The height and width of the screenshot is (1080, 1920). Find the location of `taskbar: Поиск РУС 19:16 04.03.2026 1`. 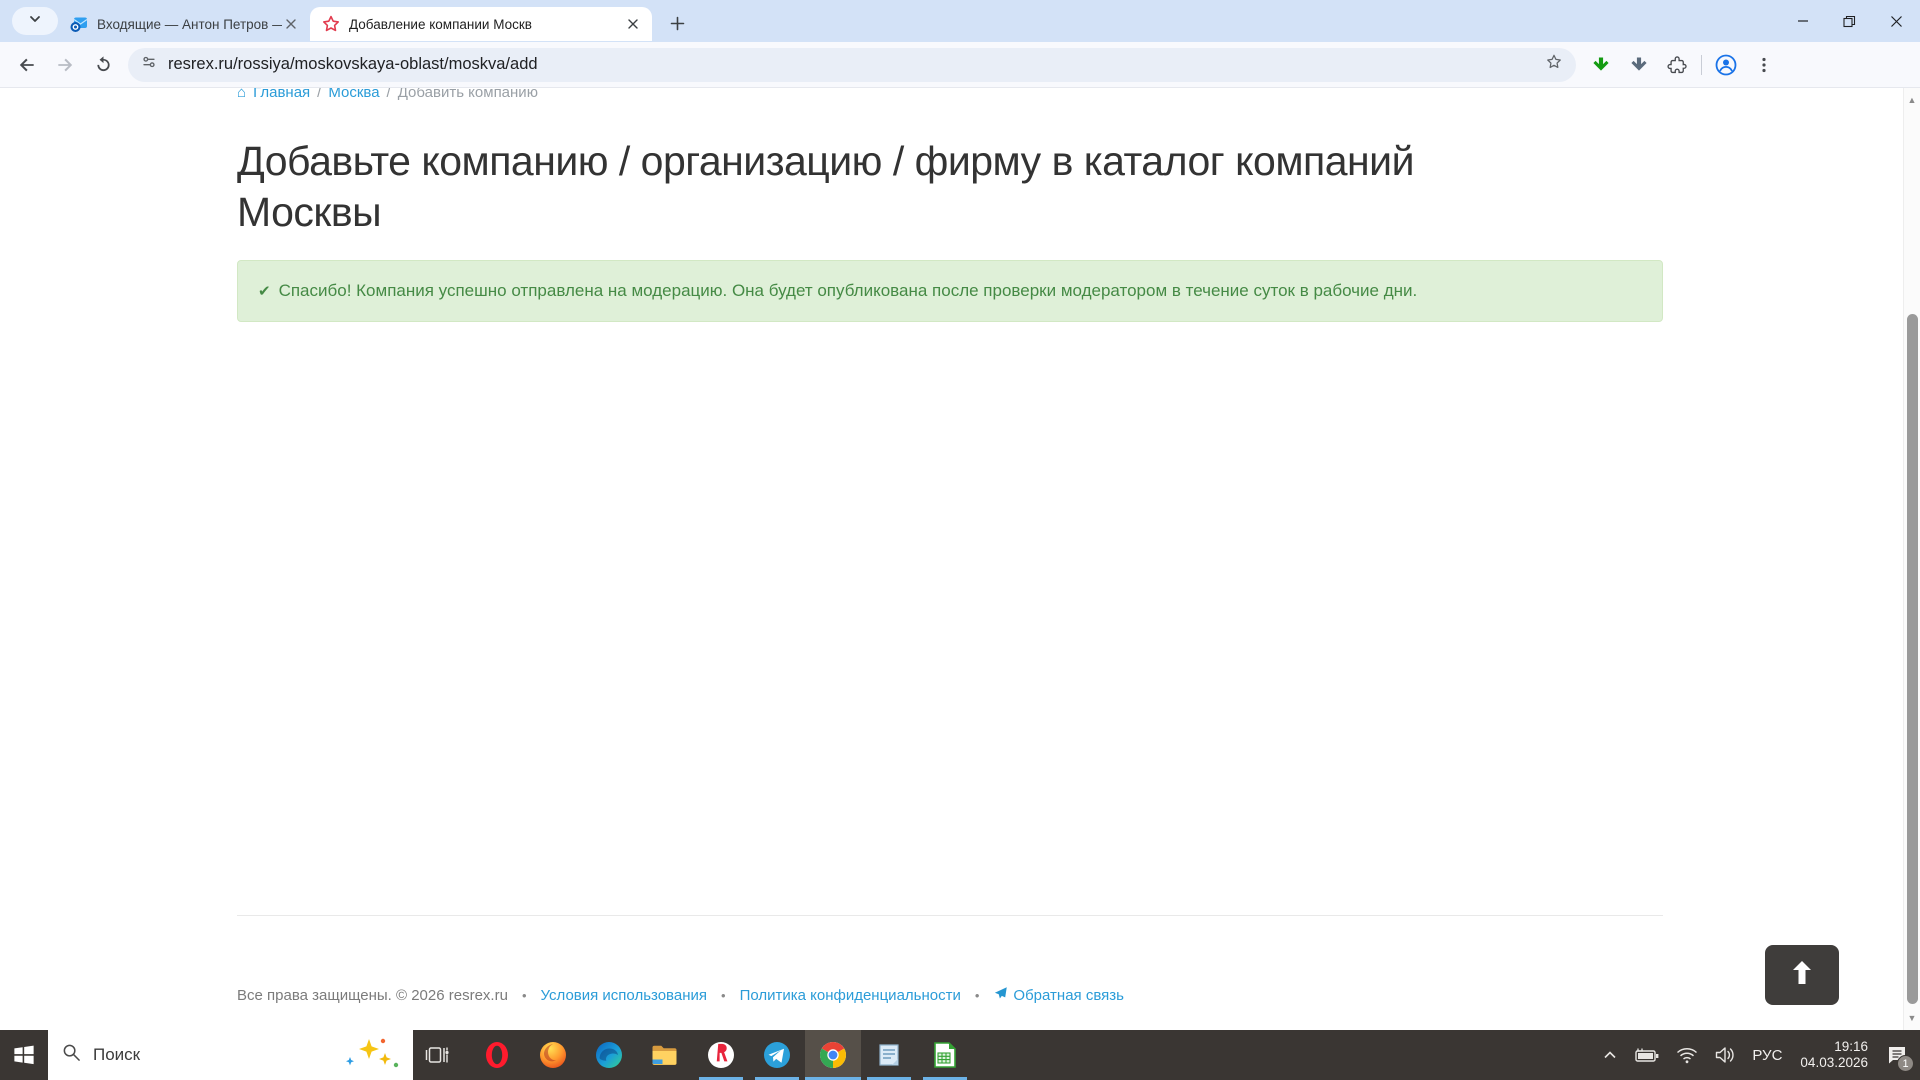

taskbar: Поиск РУС 19:16 04.03.2026 1 is located at coordinates (960, 1055).